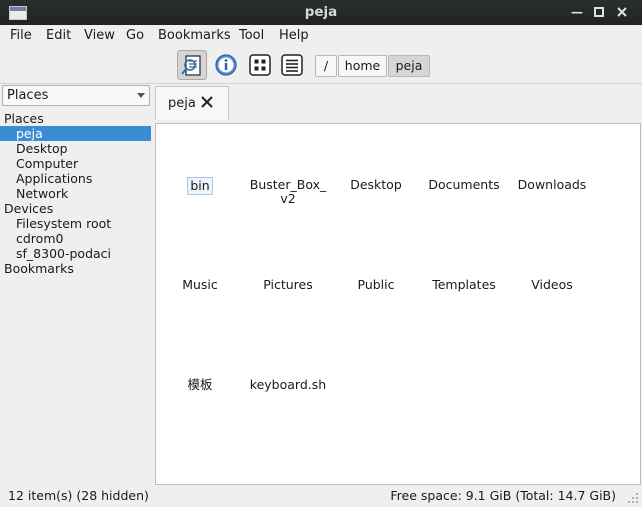 This screenshot has height=507, width=642. I want to click on info-icon, so click(226, 65).